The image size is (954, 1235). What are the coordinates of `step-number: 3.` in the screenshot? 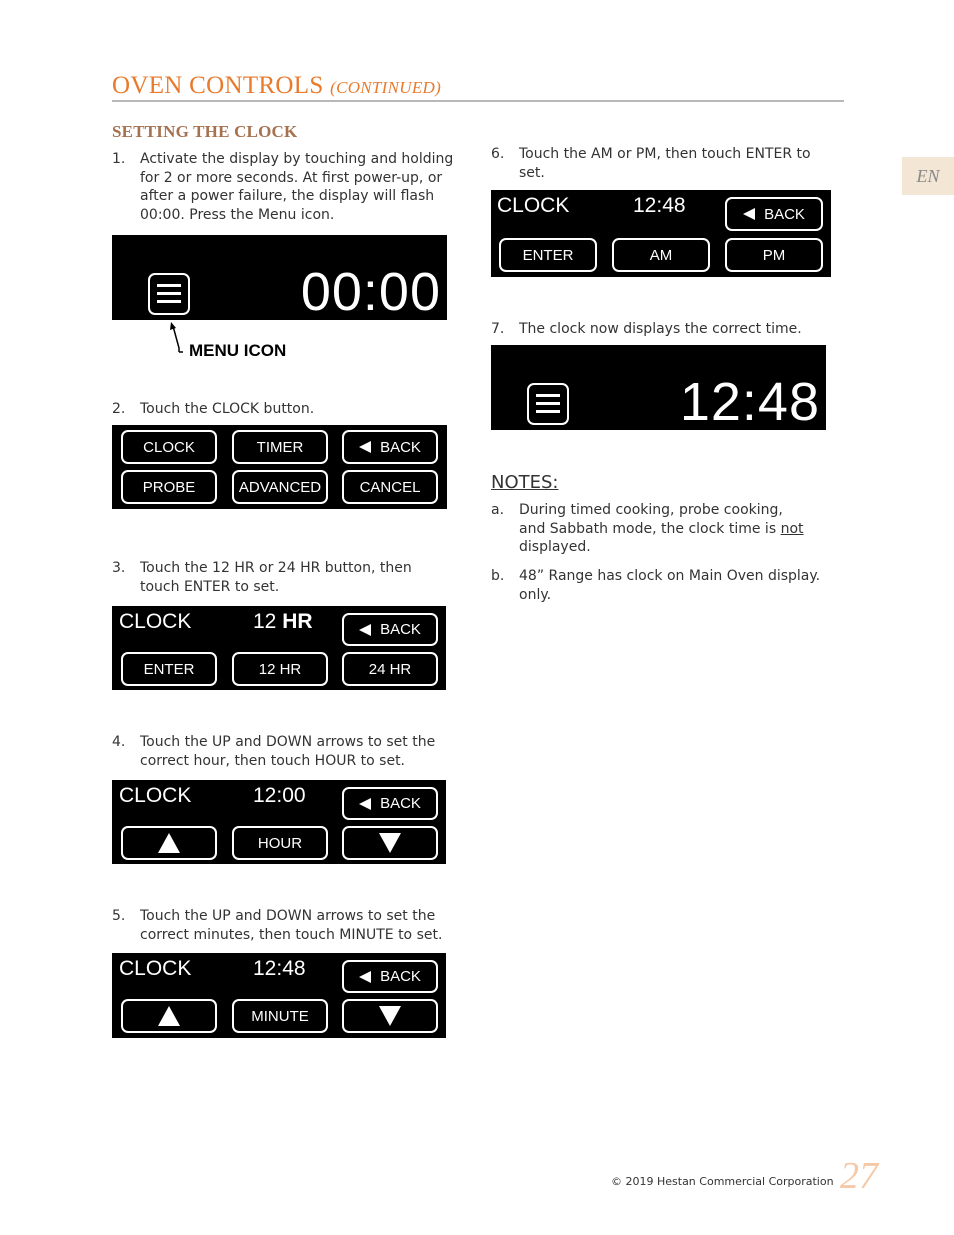 It's located at (119, 568).